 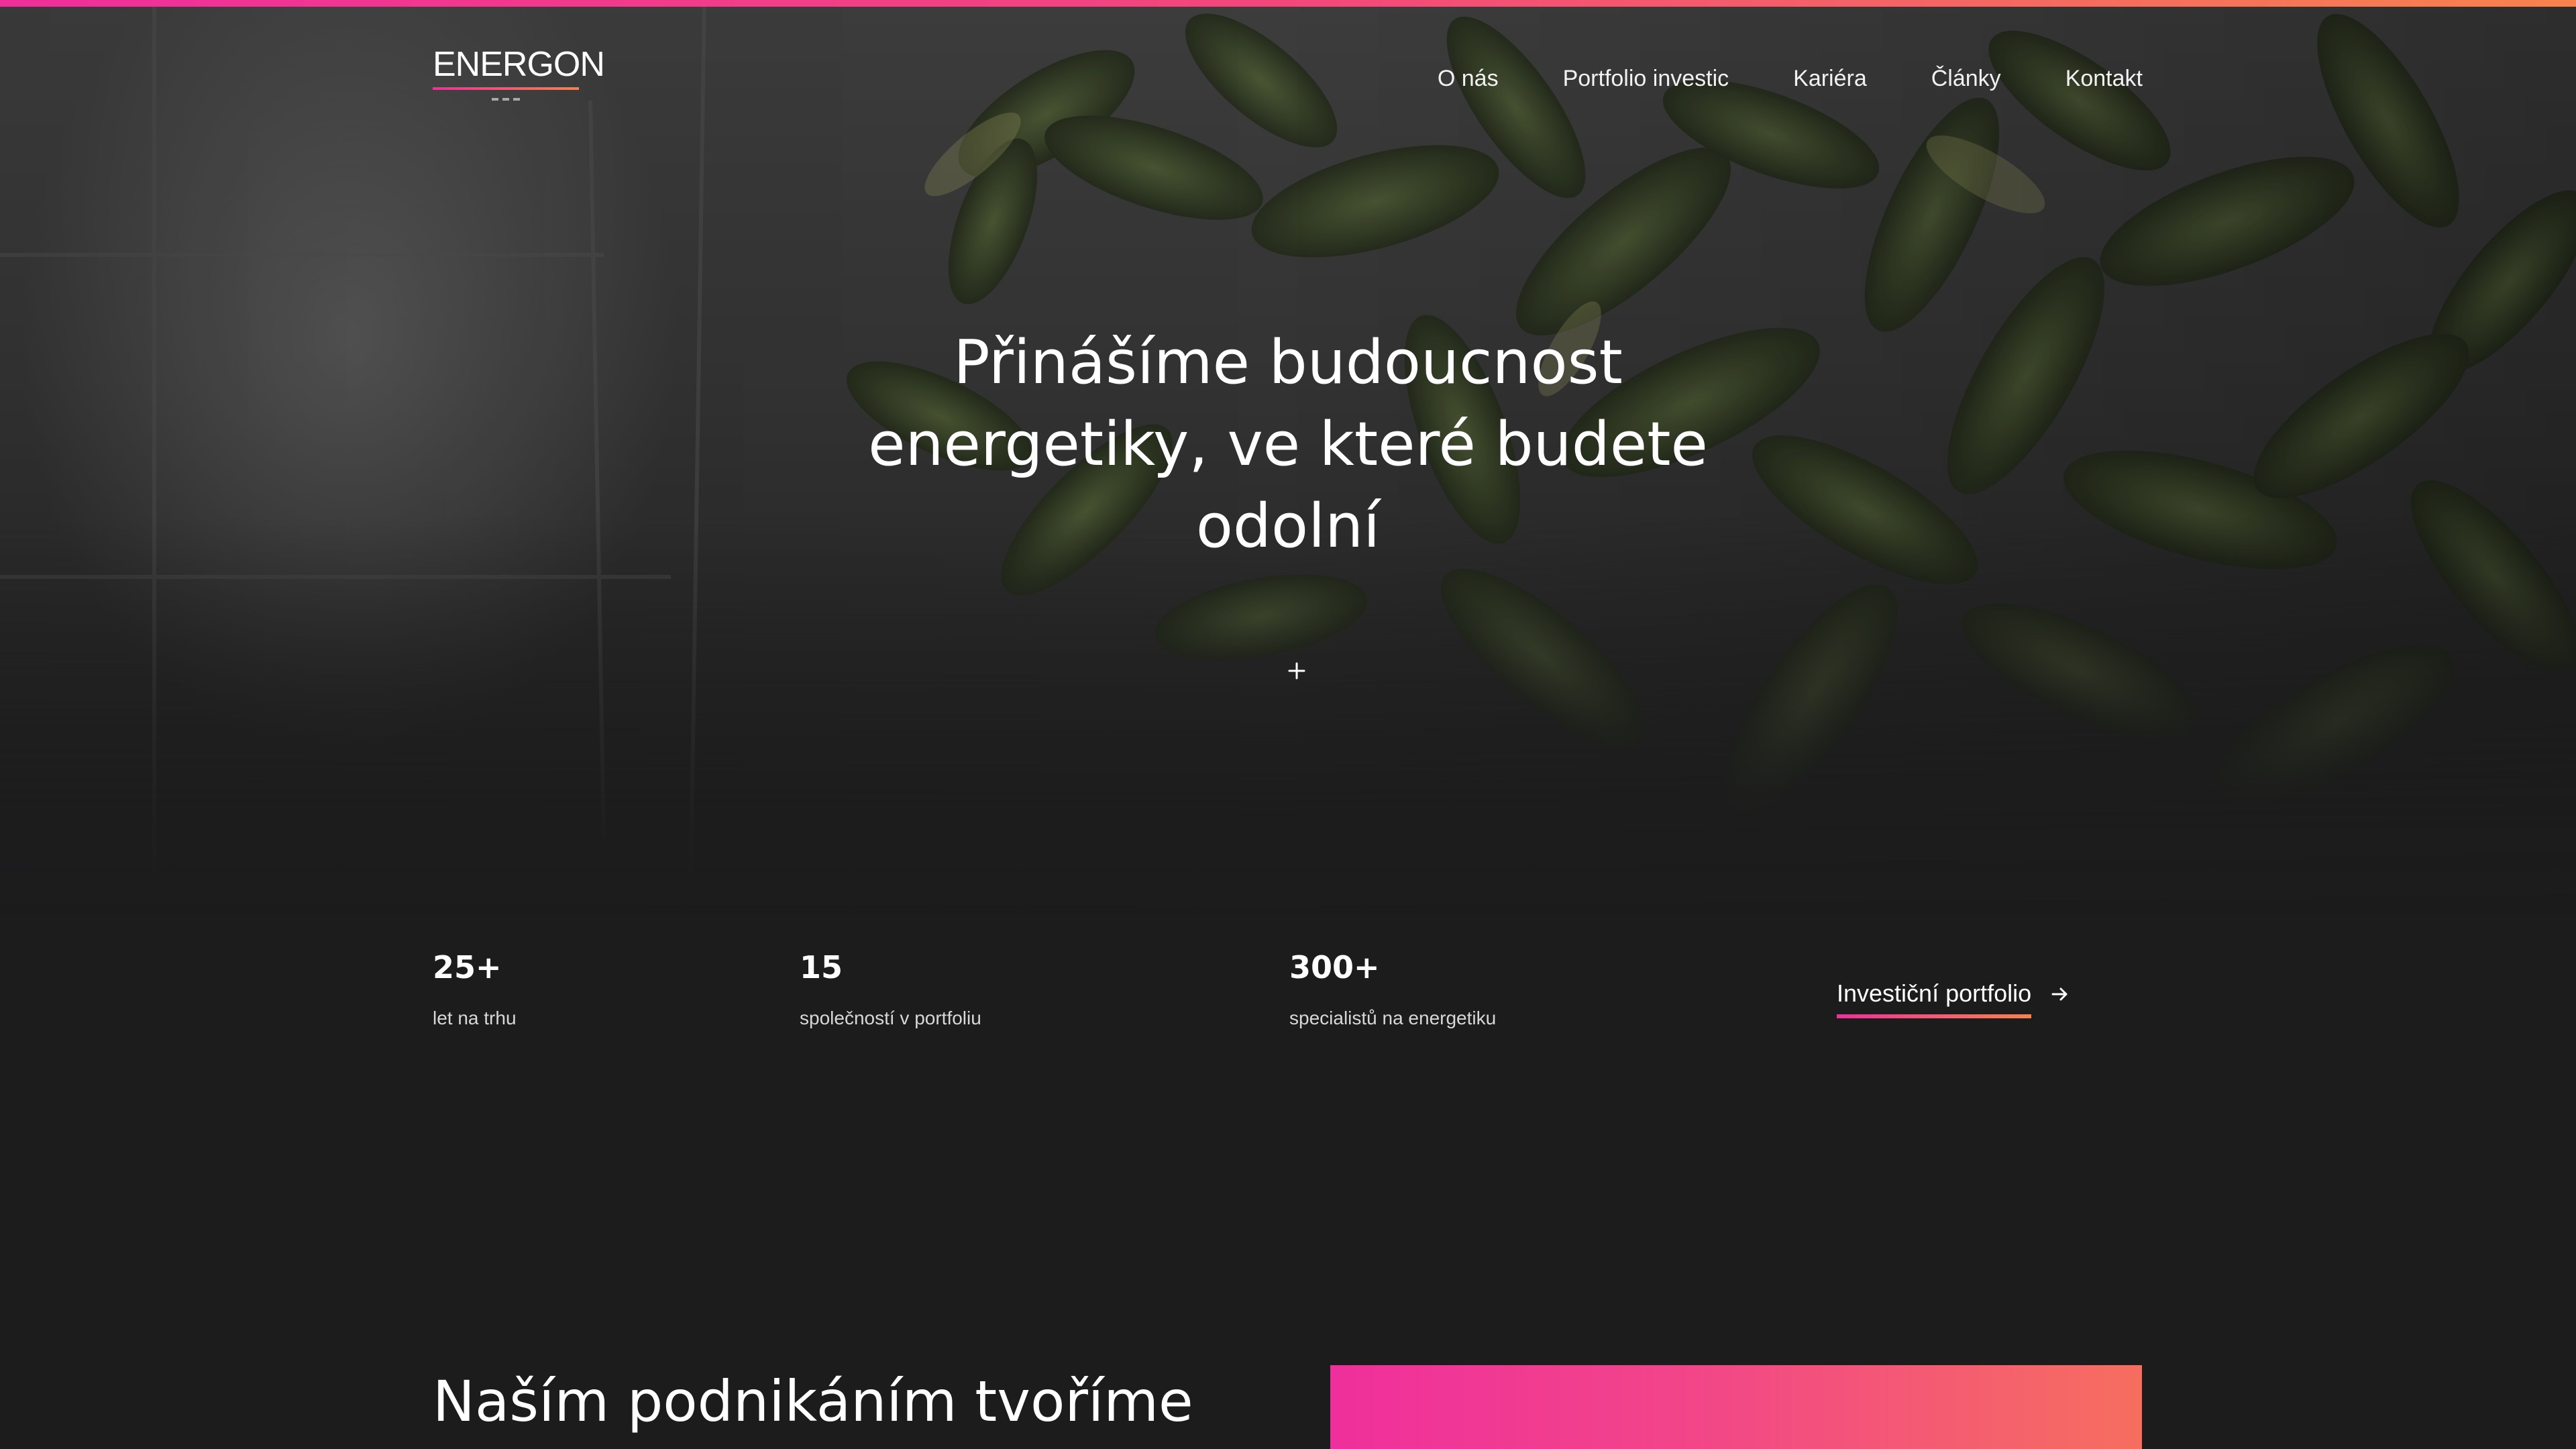 What do you see at coordinates (506, 100) in the screenshot?
I see `logo-tagline-mark` at bounding box center [506, 100].